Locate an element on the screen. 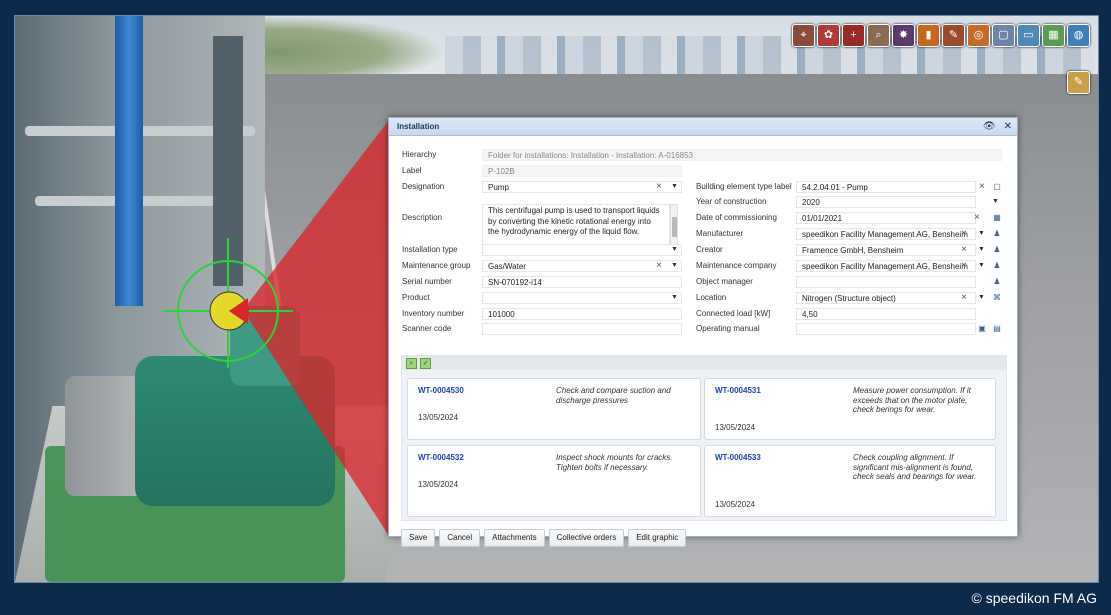 The image size is (1111, 615). target-reticle-icon is located at coordinates (228, 303).